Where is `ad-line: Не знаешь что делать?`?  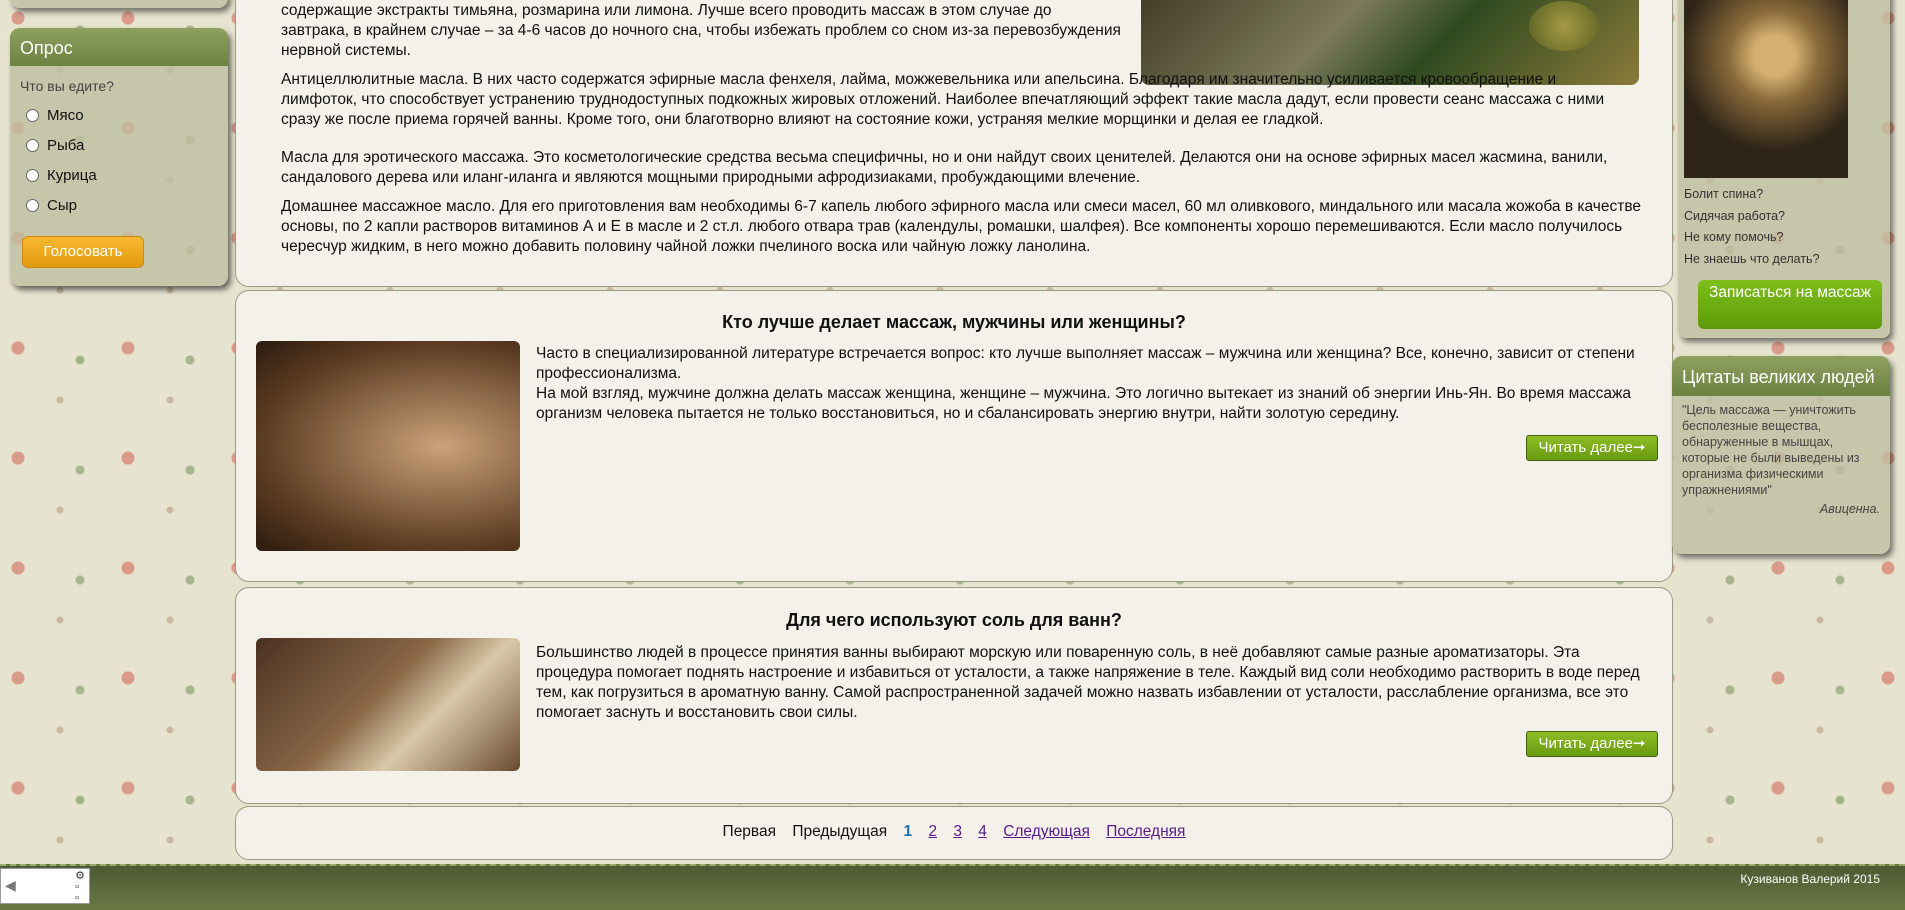 ad-line: Не знаешь что делать? is located at coordinates (1752, 258).